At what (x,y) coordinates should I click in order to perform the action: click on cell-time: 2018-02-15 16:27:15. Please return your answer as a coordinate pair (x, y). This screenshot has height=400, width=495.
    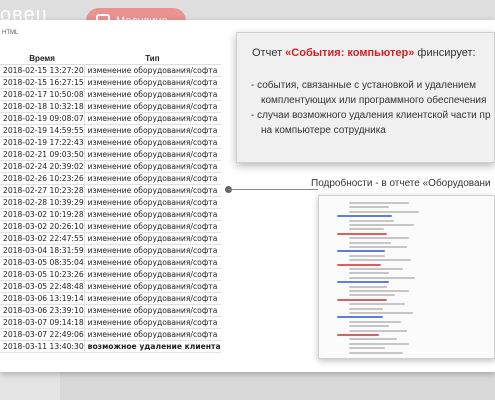
    Looking at the image, I should click on (42, 82).